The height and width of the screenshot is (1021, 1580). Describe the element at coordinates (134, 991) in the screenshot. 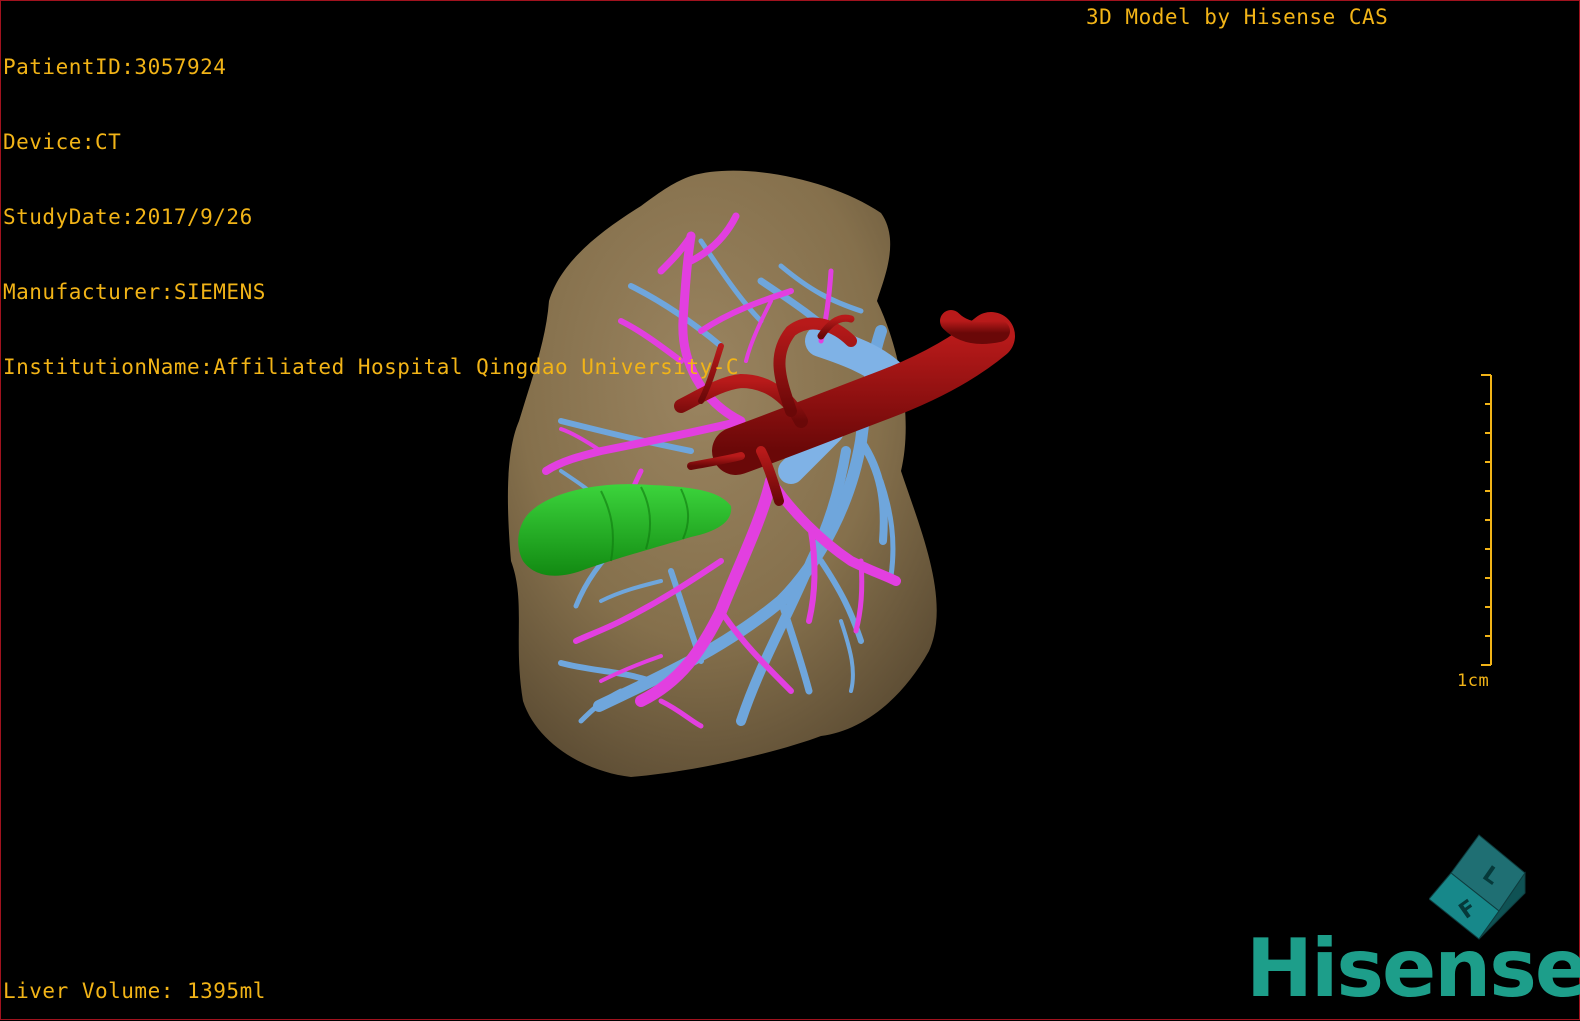

I see `liver-volume-text: Liver Volume: 1395ml` at that location.